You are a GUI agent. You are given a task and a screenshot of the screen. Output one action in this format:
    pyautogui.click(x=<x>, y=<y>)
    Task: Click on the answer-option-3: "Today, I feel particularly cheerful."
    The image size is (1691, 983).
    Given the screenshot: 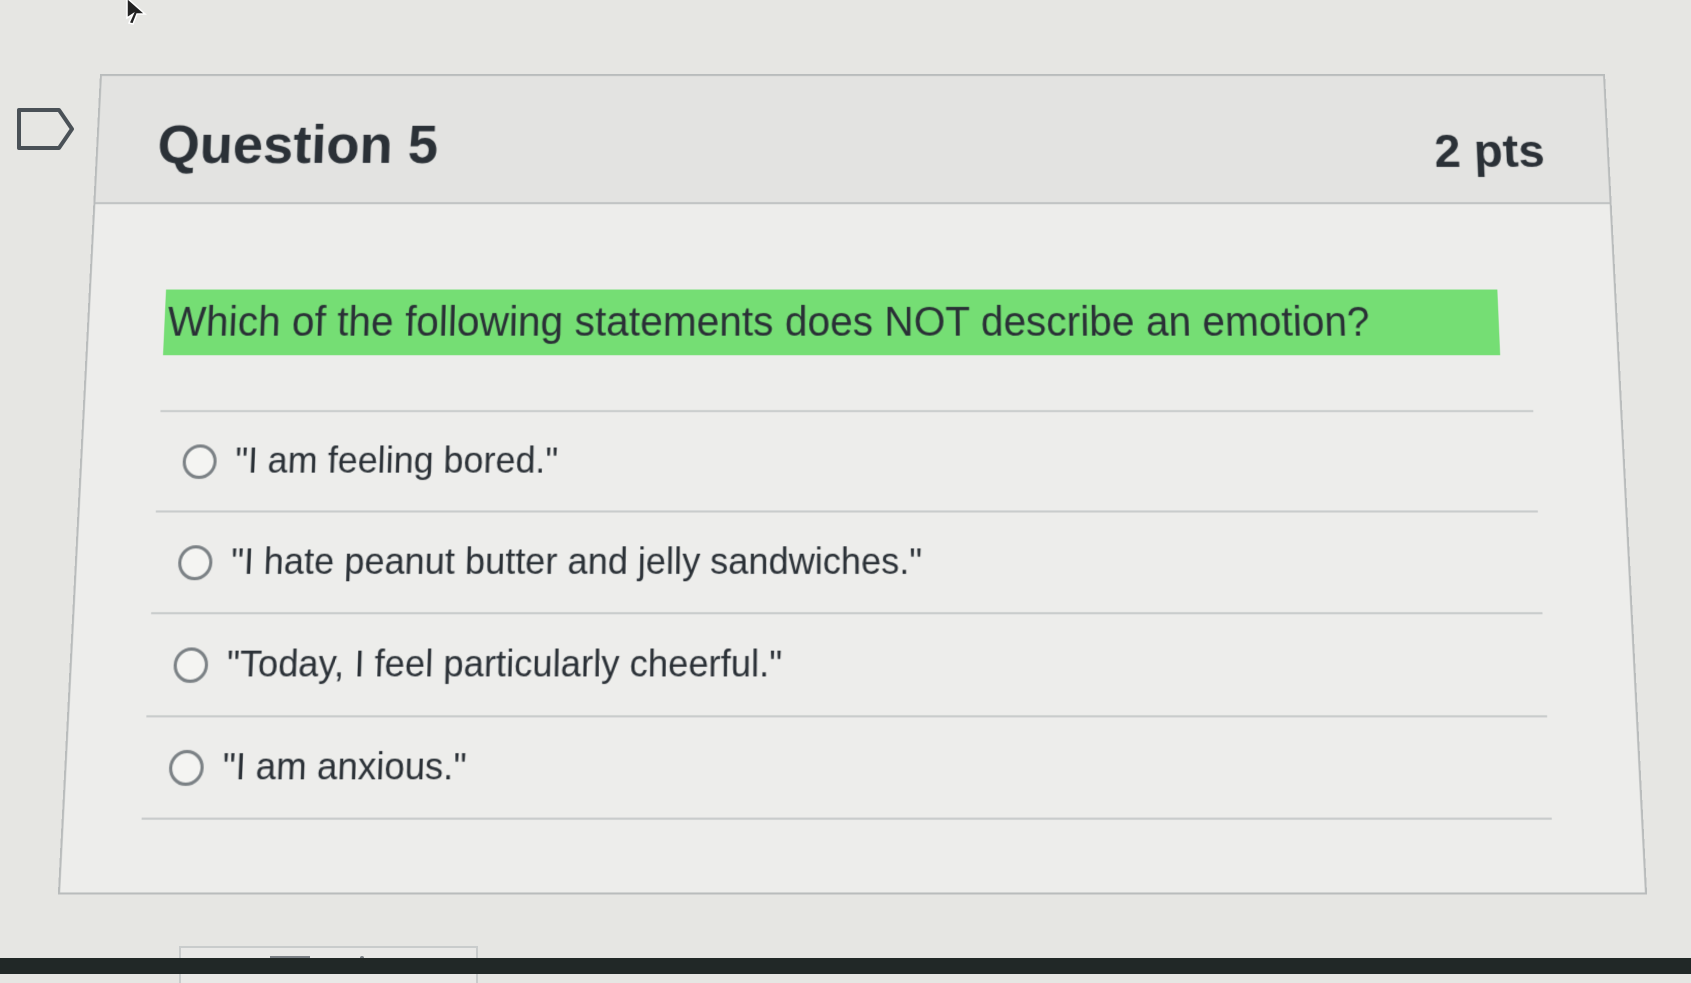 What is the action you would take?
    pyautogui.click(x=847, y=664)
    